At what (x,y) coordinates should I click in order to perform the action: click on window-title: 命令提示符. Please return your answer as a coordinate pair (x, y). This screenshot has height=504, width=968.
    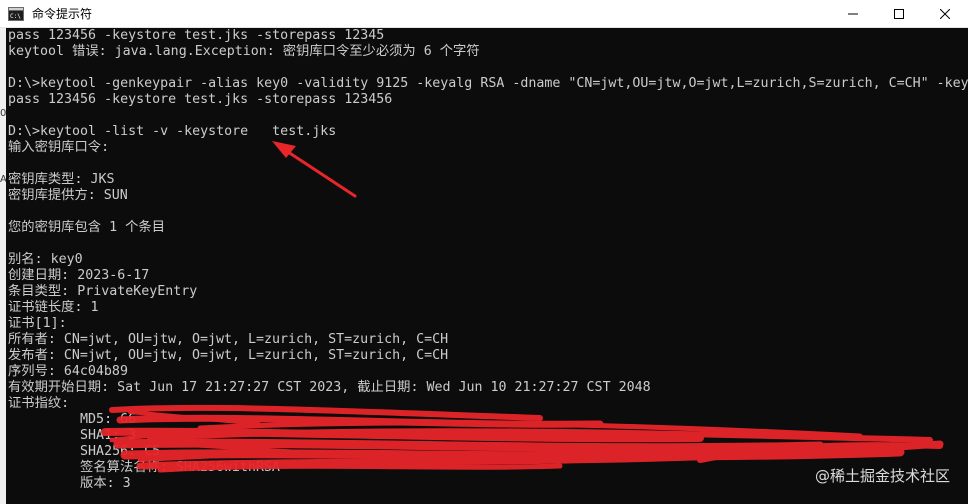
    Looking at the image, I should click on (62, 14).